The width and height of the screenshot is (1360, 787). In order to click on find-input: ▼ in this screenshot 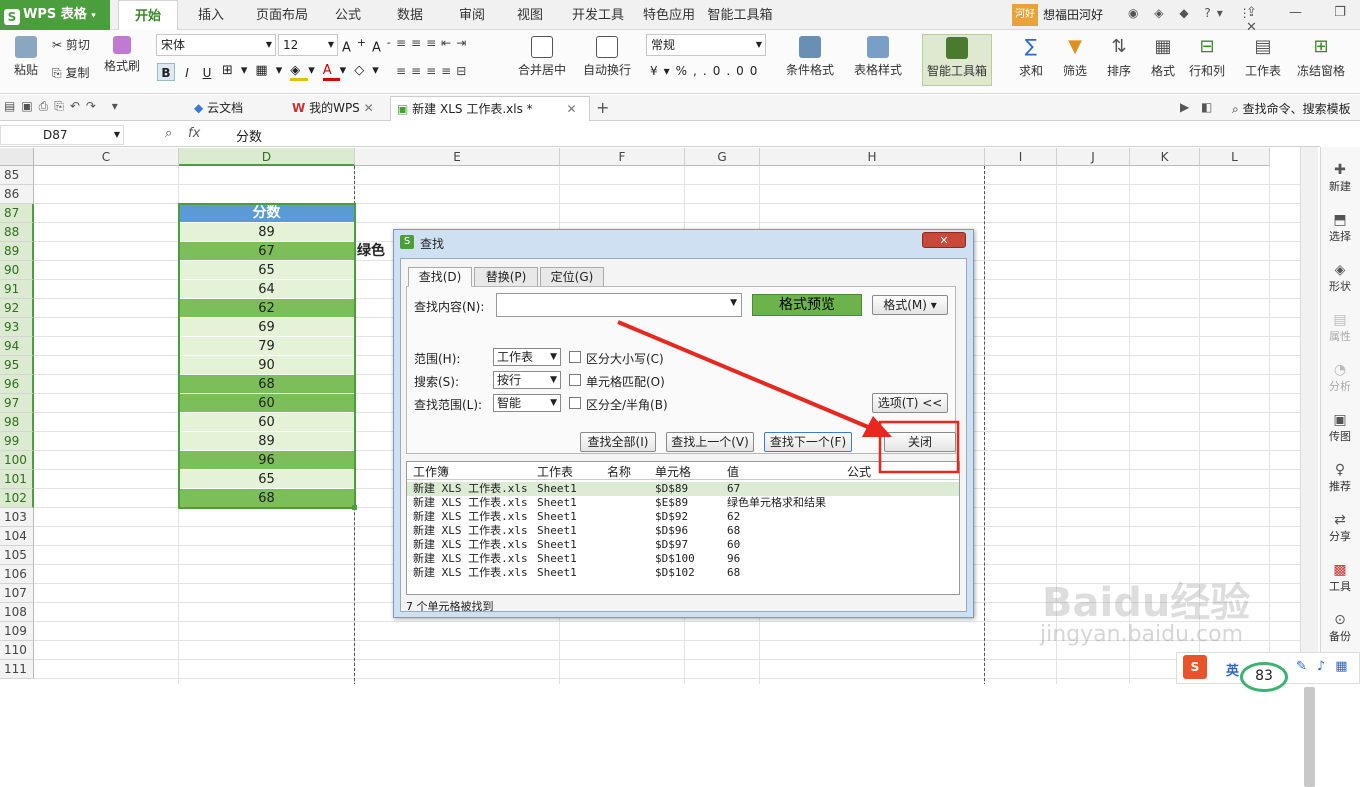, I will do `click(619, 305)`.